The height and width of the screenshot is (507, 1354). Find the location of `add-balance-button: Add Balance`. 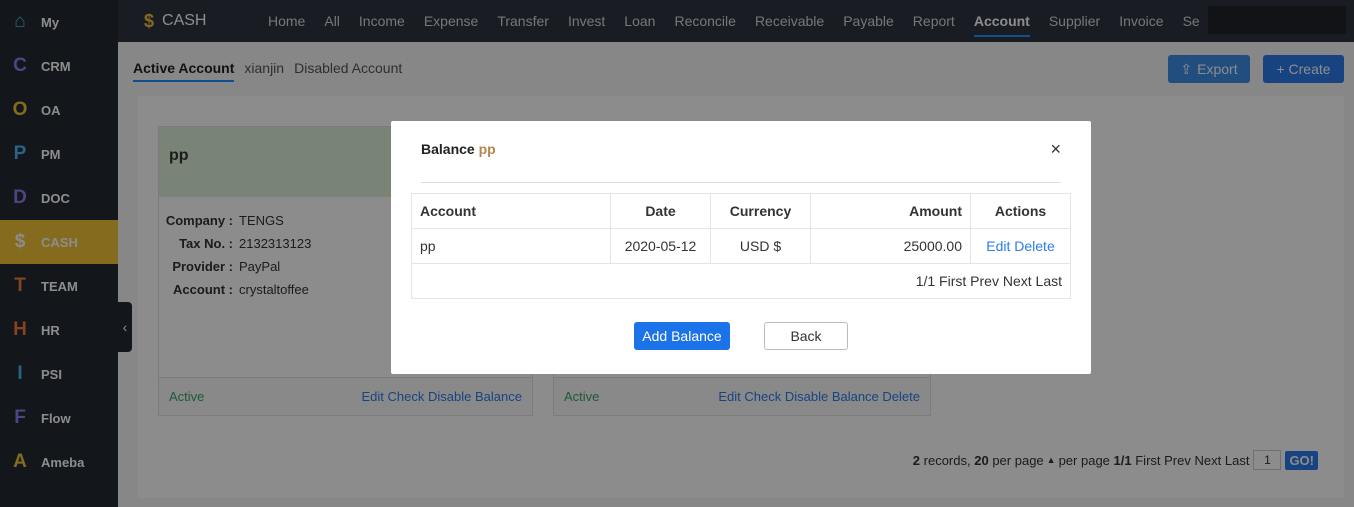

add-balance-button: Add Balance is located at coordinates (682, 336).